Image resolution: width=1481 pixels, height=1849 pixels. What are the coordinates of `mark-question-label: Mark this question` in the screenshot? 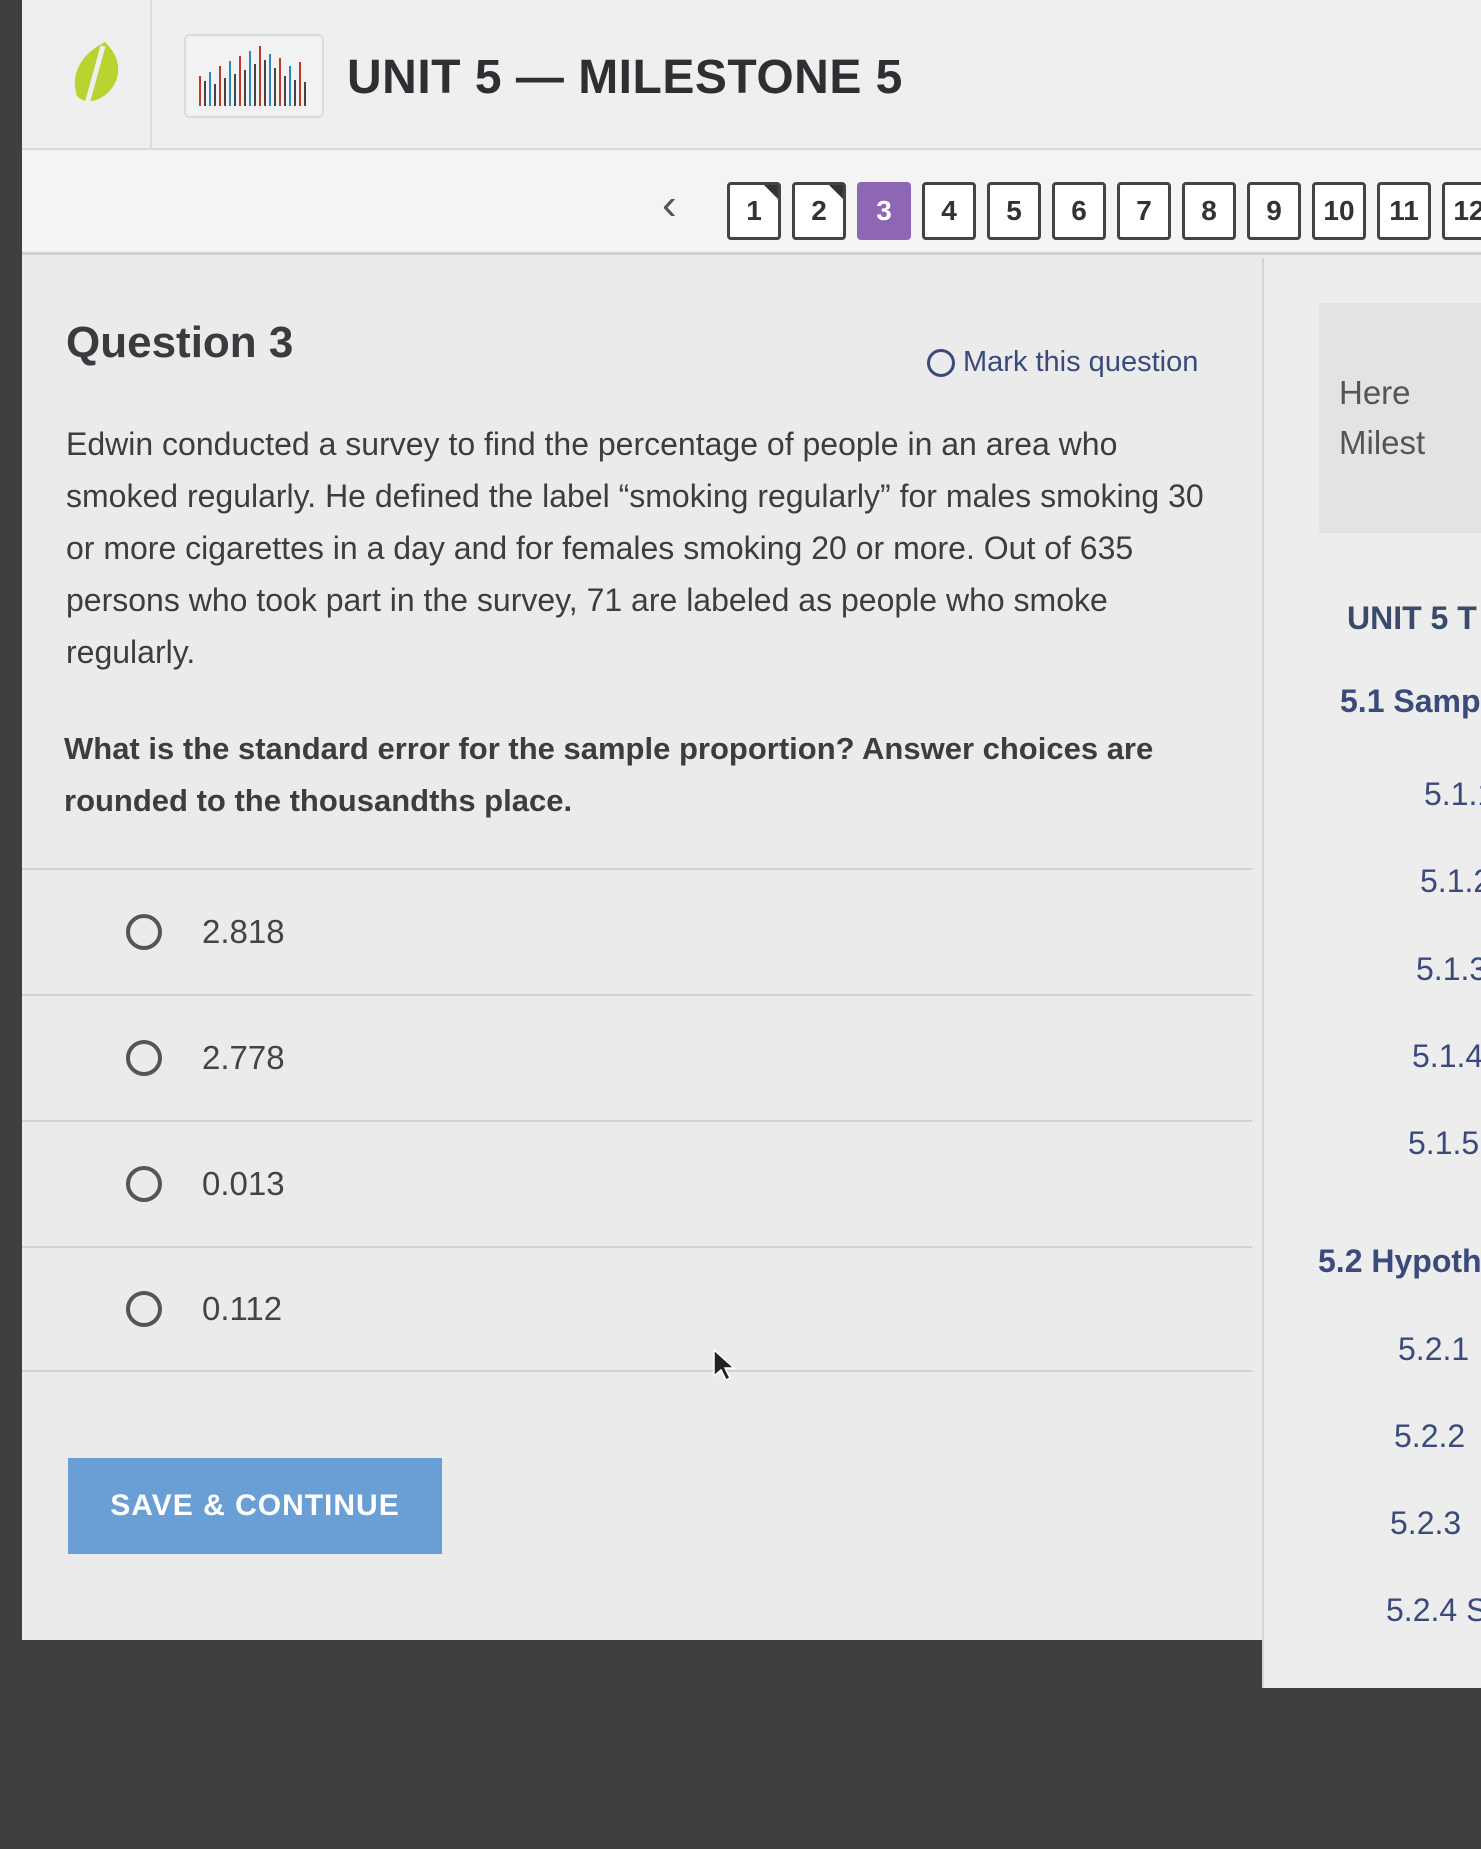 It's located at (1081, 362).